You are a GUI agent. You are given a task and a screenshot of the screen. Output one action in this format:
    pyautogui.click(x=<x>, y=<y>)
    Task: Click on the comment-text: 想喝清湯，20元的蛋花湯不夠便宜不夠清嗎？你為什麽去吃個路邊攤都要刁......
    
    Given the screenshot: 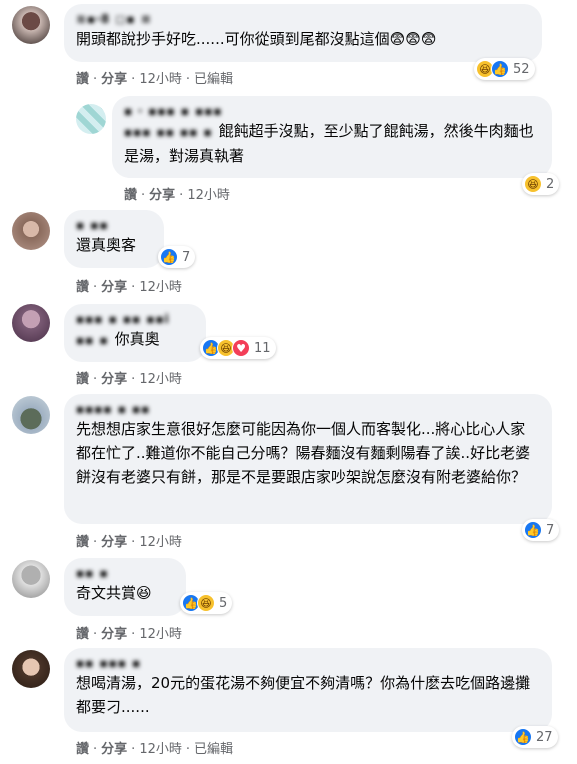 What is the action you would take?
    pyautogui.click(x=303, y=695)
    